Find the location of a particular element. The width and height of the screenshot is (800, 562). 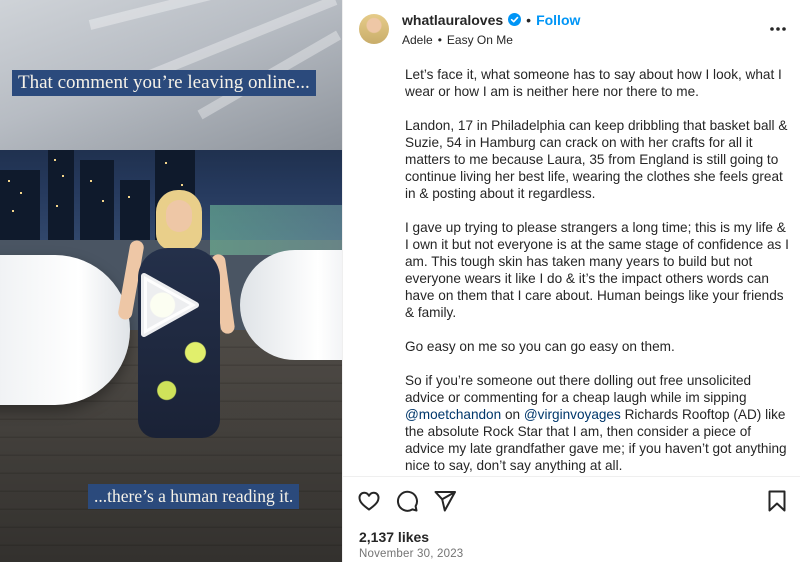

audio-info: Adele • Easy On Me is located at coordinates (491, 40).